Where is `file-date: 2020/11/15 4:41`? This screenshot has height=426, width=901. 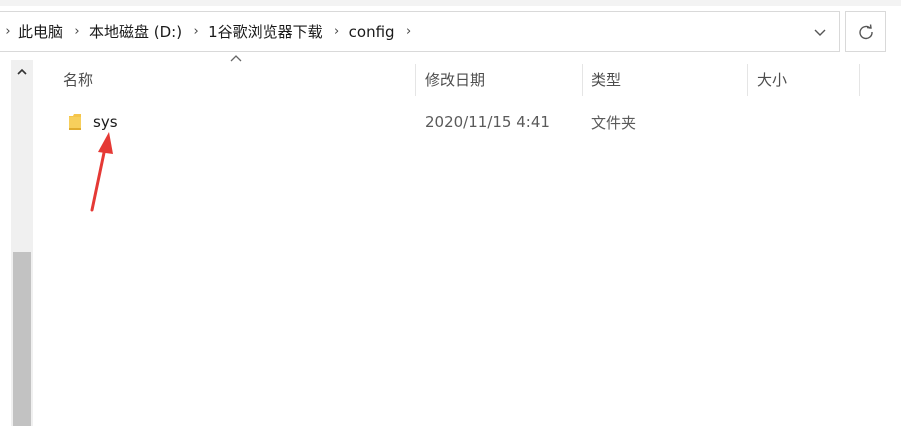
file-date: 2020/11/15 4:41 is located at coordinates (487, 122).